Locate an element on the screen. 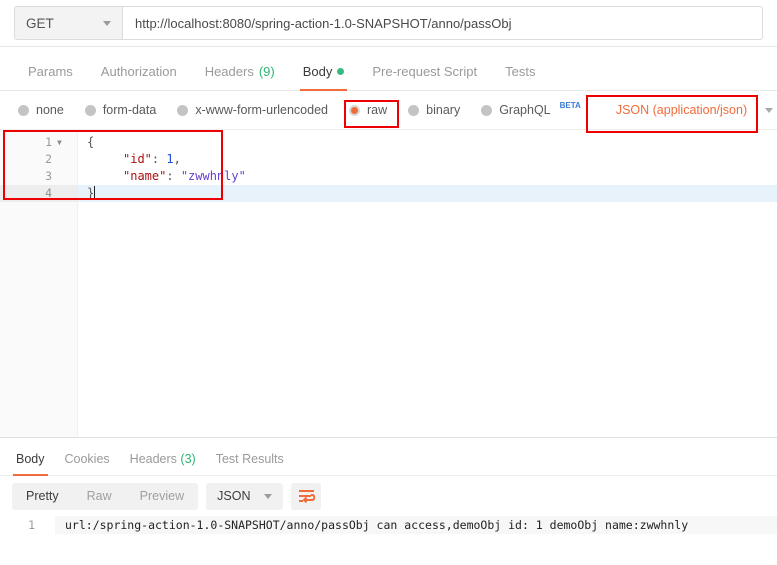 This screenshot has width=777, height=565. response-tab-body: Body is located at coordinates (30, 464).